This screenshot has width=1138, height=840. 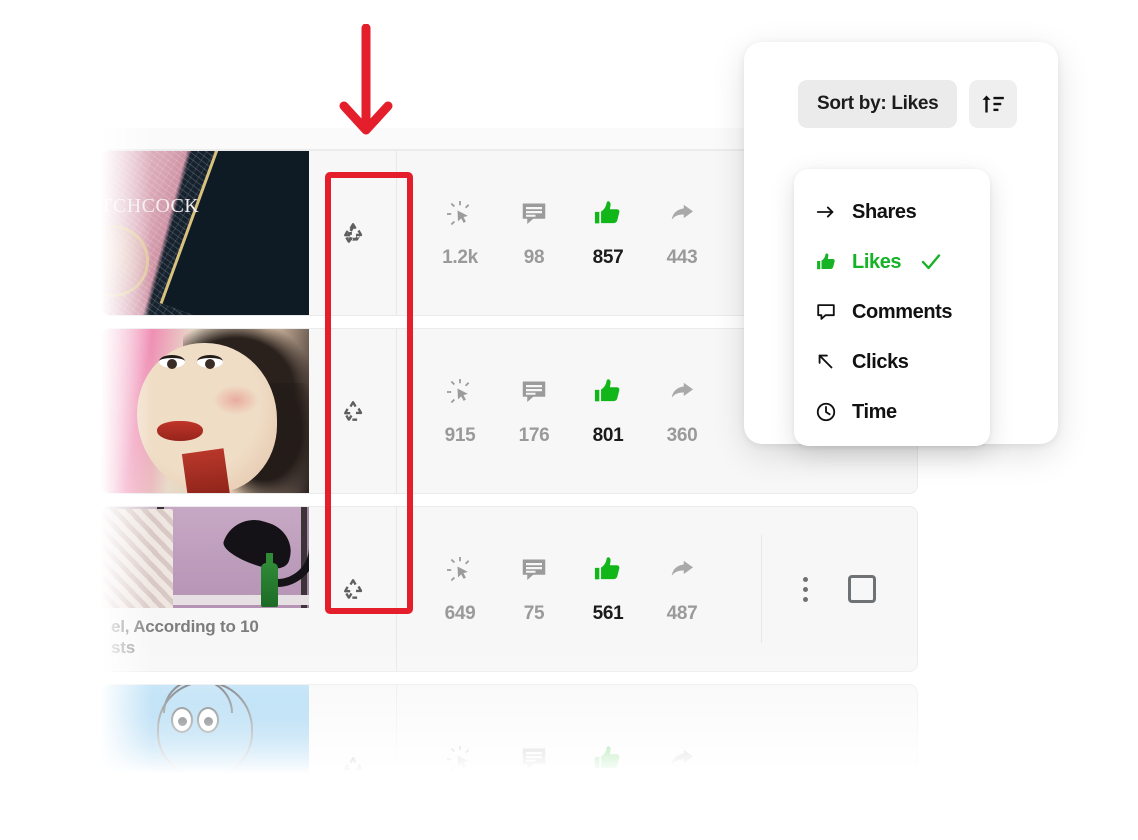 What do you see at coordinates (205, 639) in the screenshot?
I see `post-title-overlay: el, According to 10 sts` at bounding box center [205, 639].